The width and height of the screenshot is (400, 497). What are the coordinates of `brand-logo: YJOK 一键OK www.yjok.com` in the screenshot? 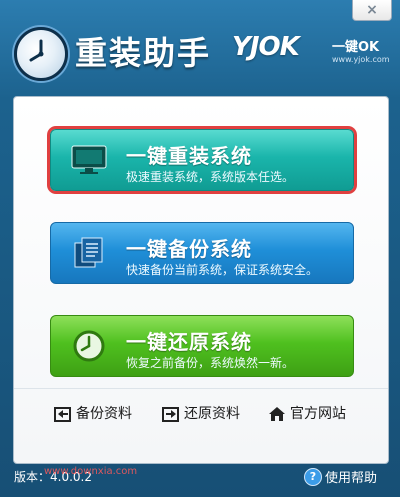 It's located at (311, 49).